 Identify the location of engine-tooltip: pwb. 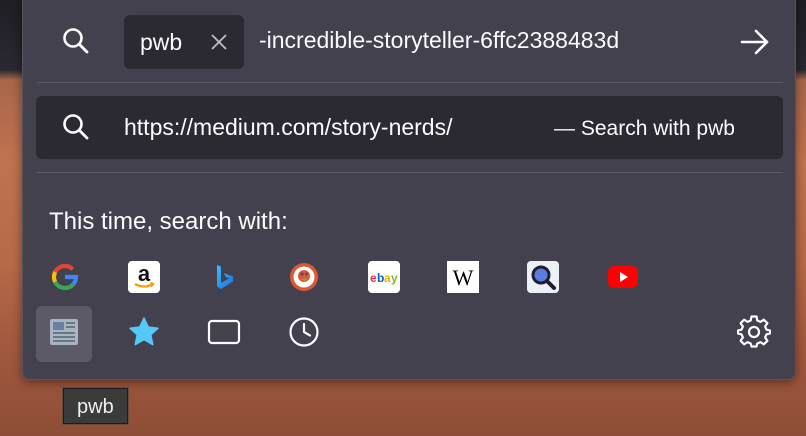
(95, 406).